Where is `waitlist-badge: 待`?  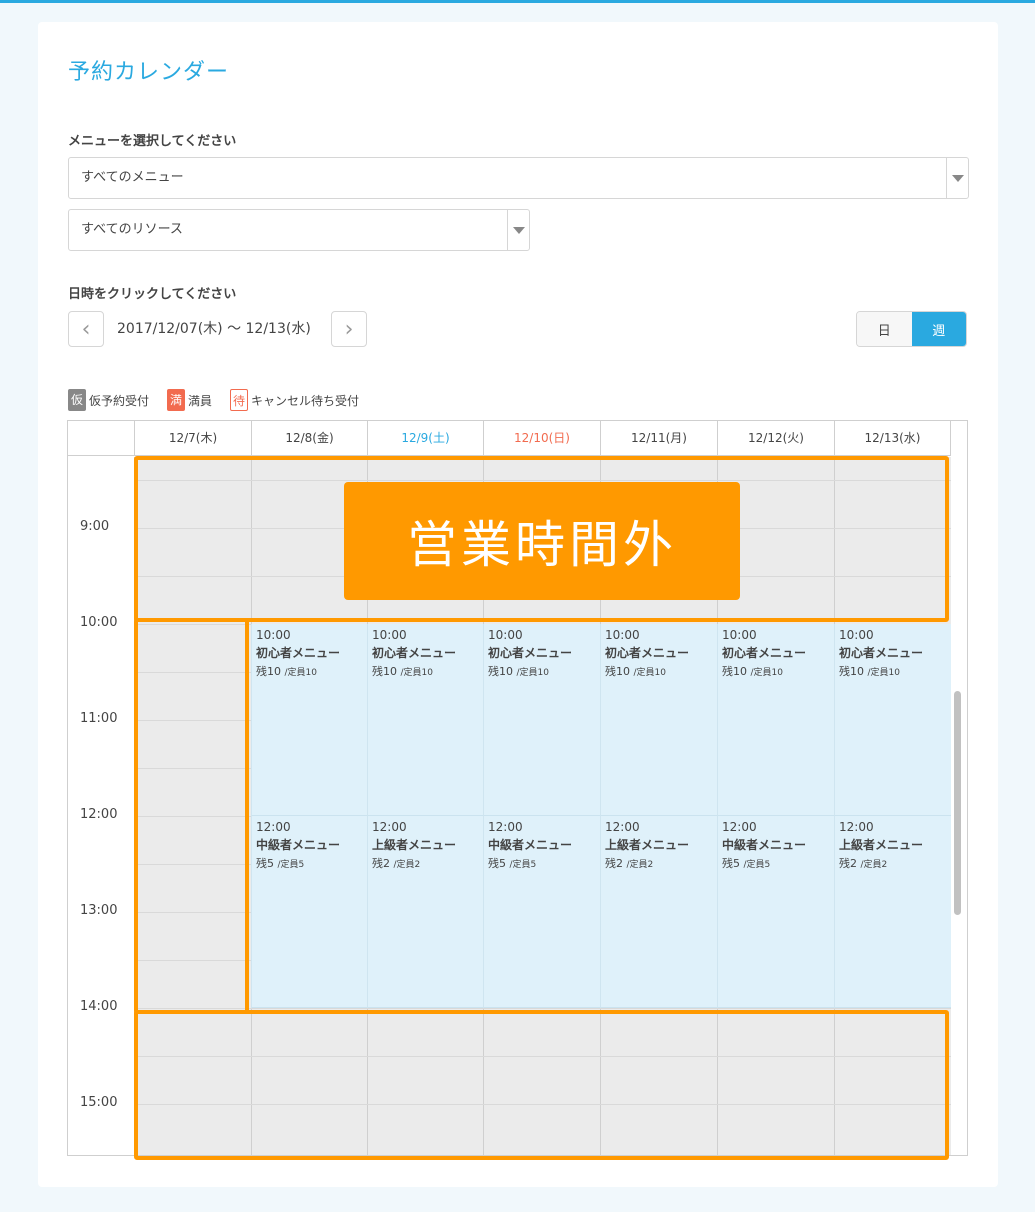 waitlist-badge: 待 is located at coordinates (239, 400).